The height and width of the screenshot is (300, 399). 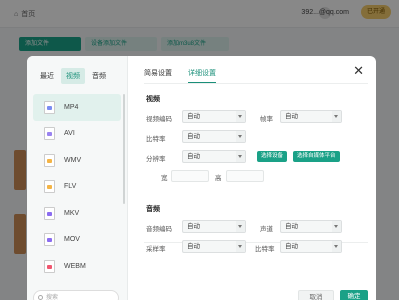 What do you see at coordinates (311, 246) in the screenshot?
I see `audio-bitrate-select: 自动` at bounding box center [311, 246].